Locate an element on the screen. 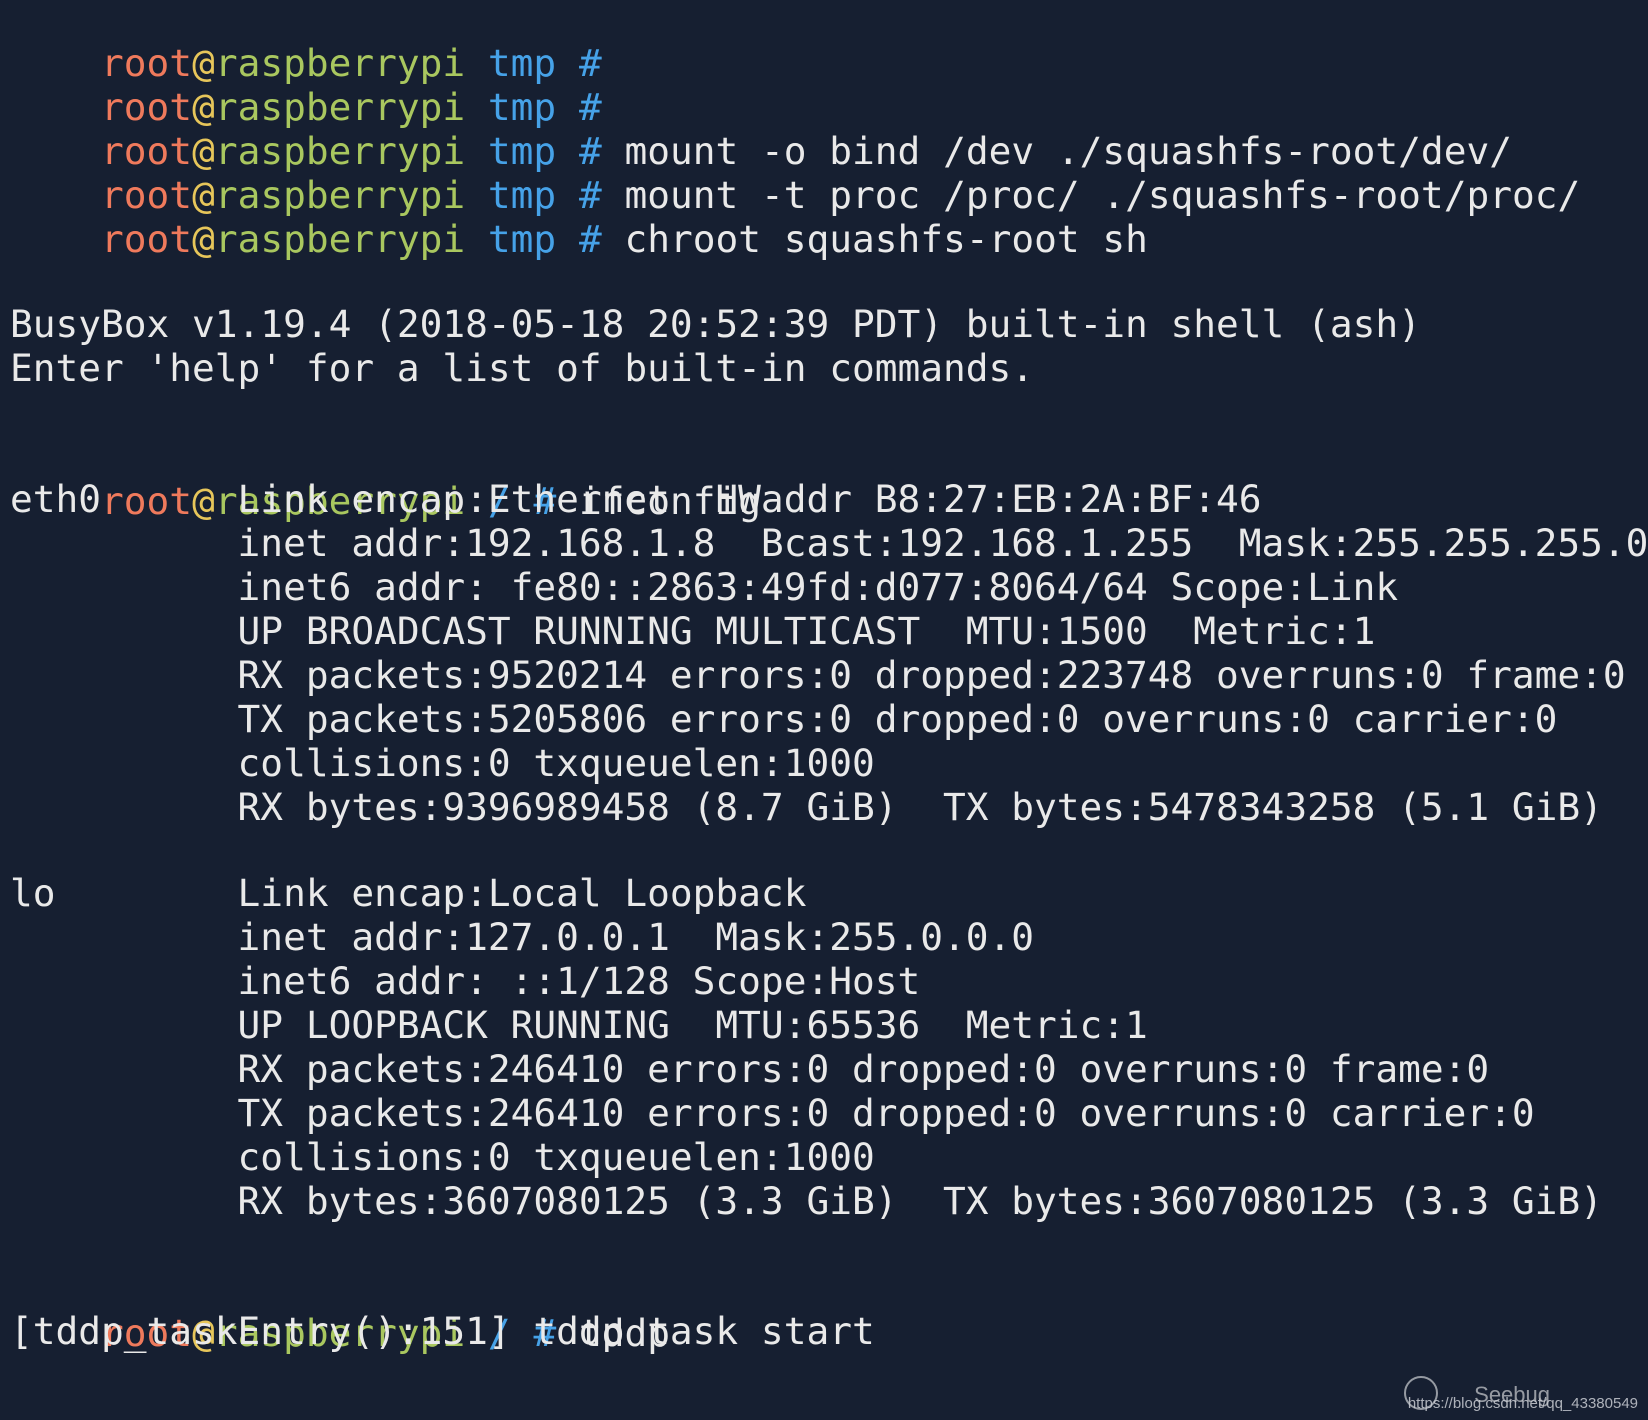  output-line: [tddp_taskEntry():151] tddp task start is located at coordinates (442, 1331).